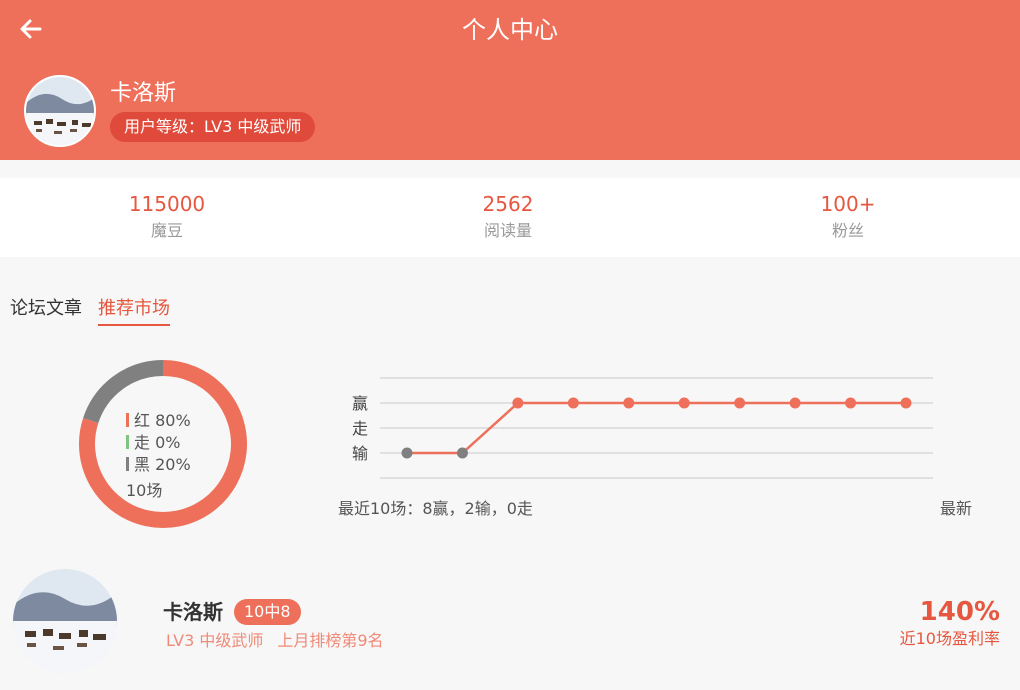  Describe the element at coordinates (213, 127) in the screenshot. I see `user-level-badge: 用户等级：LV3 中级武师` at that location.